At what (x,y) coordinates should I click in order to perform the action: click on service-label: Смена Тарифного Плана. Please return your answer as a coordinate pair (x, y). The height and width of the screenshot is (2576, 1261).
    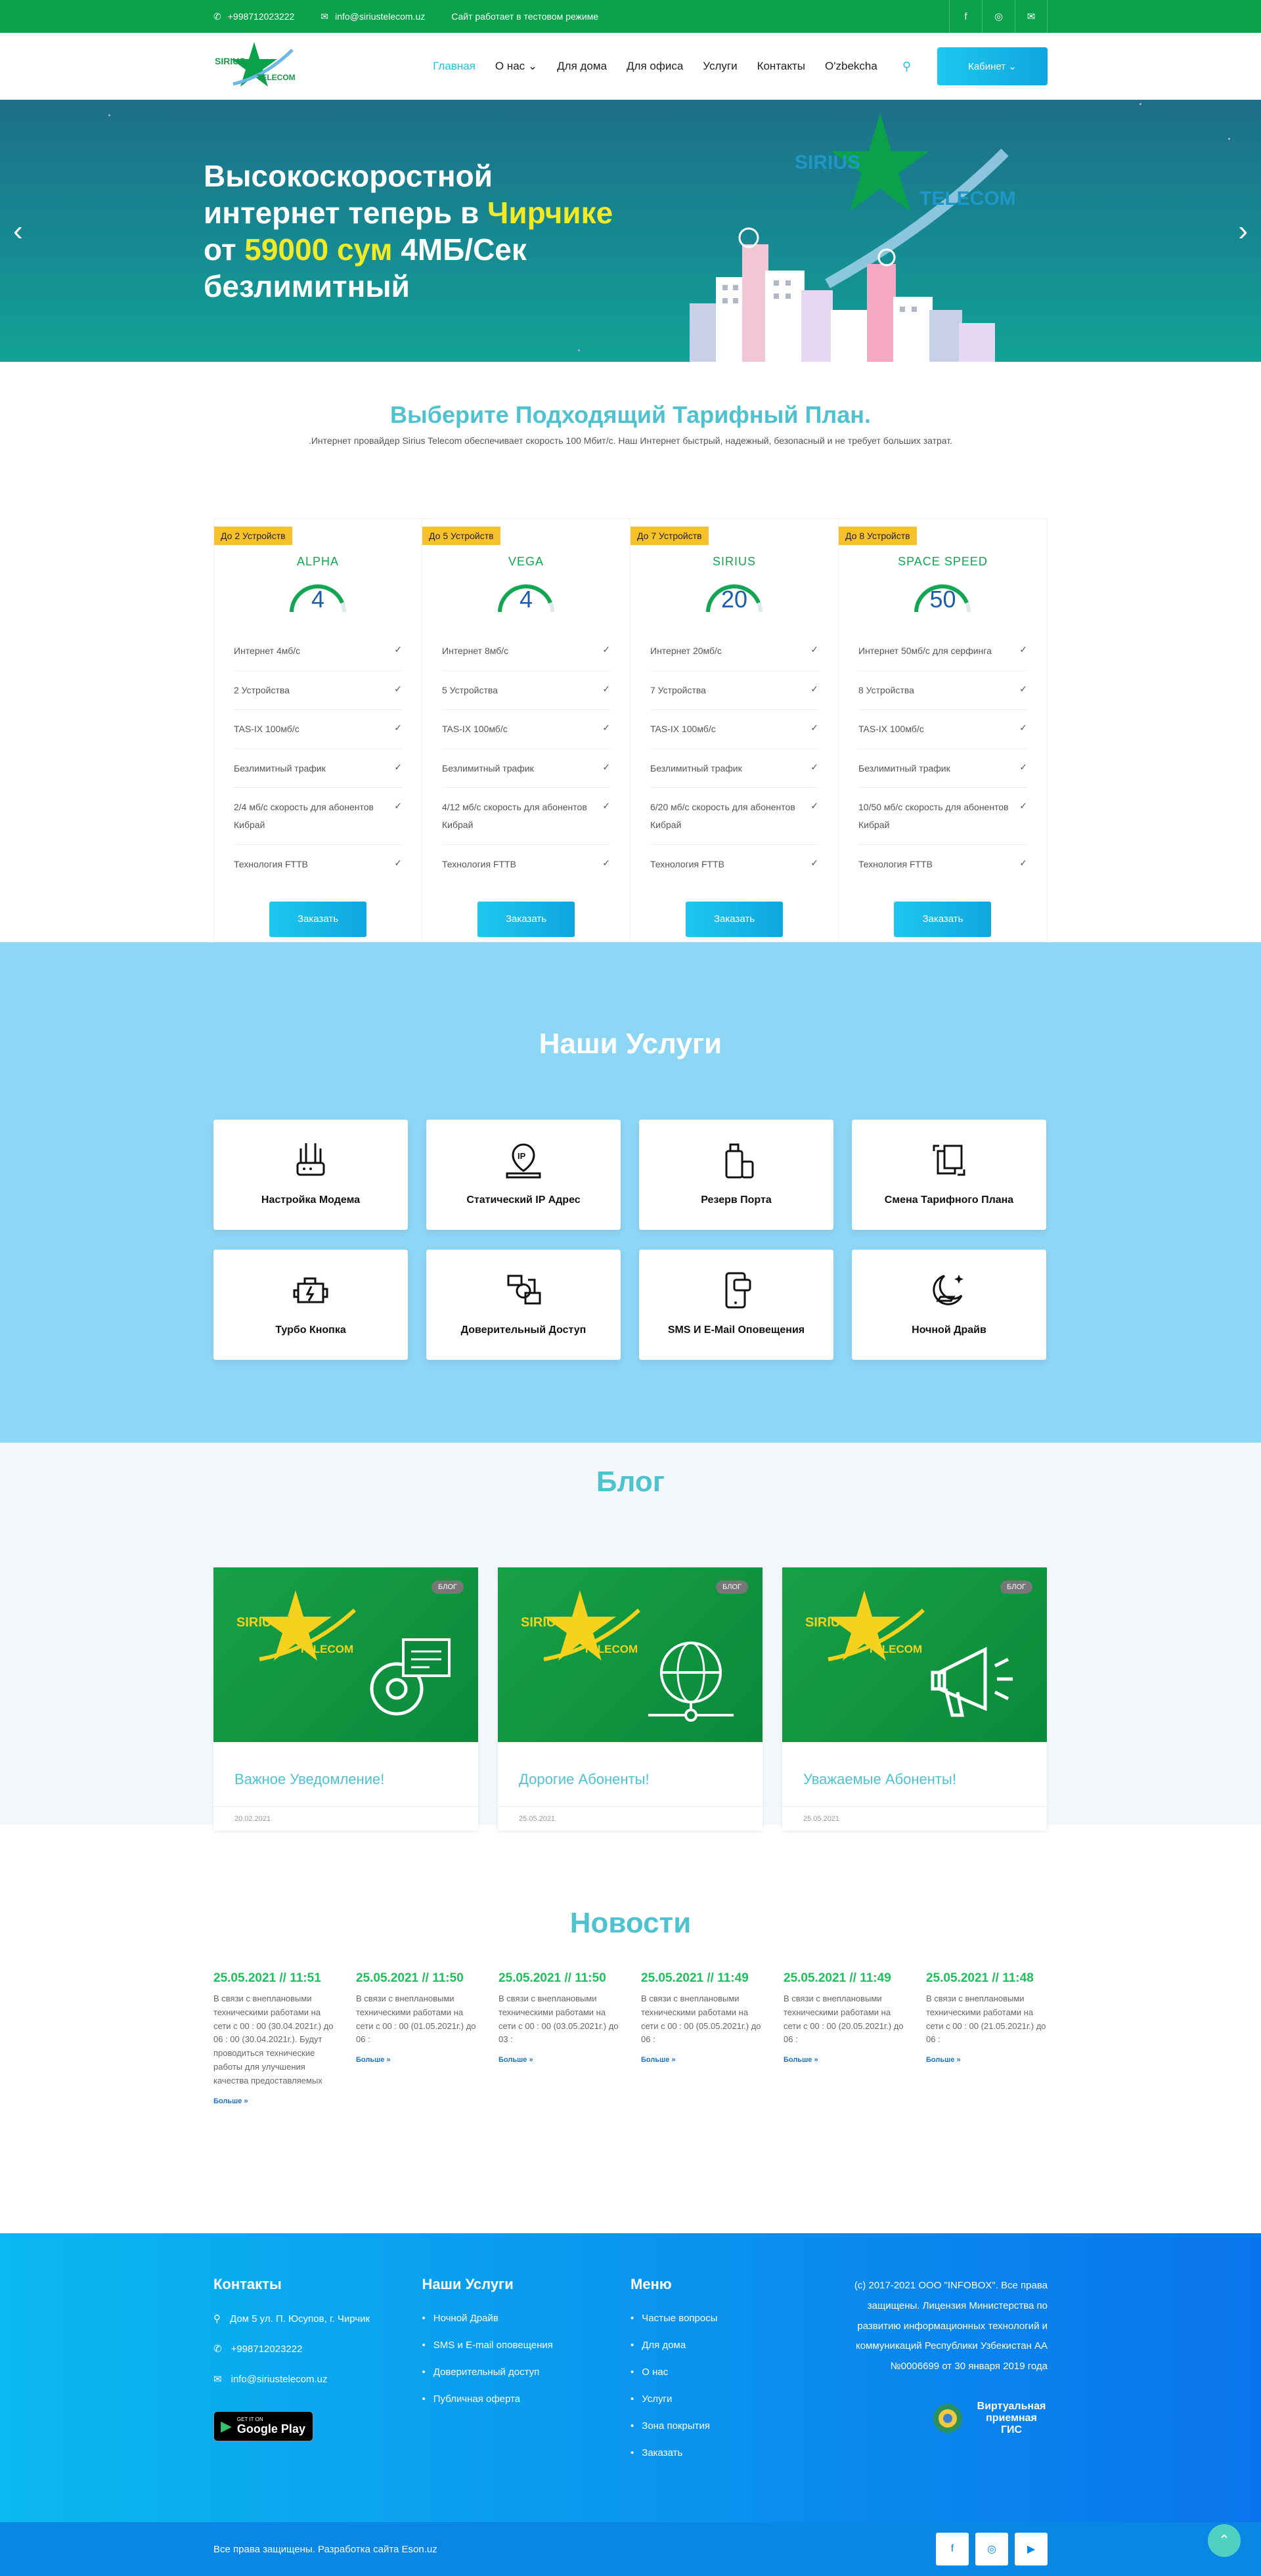
    Looking at the image, I should click on (949, 1200).